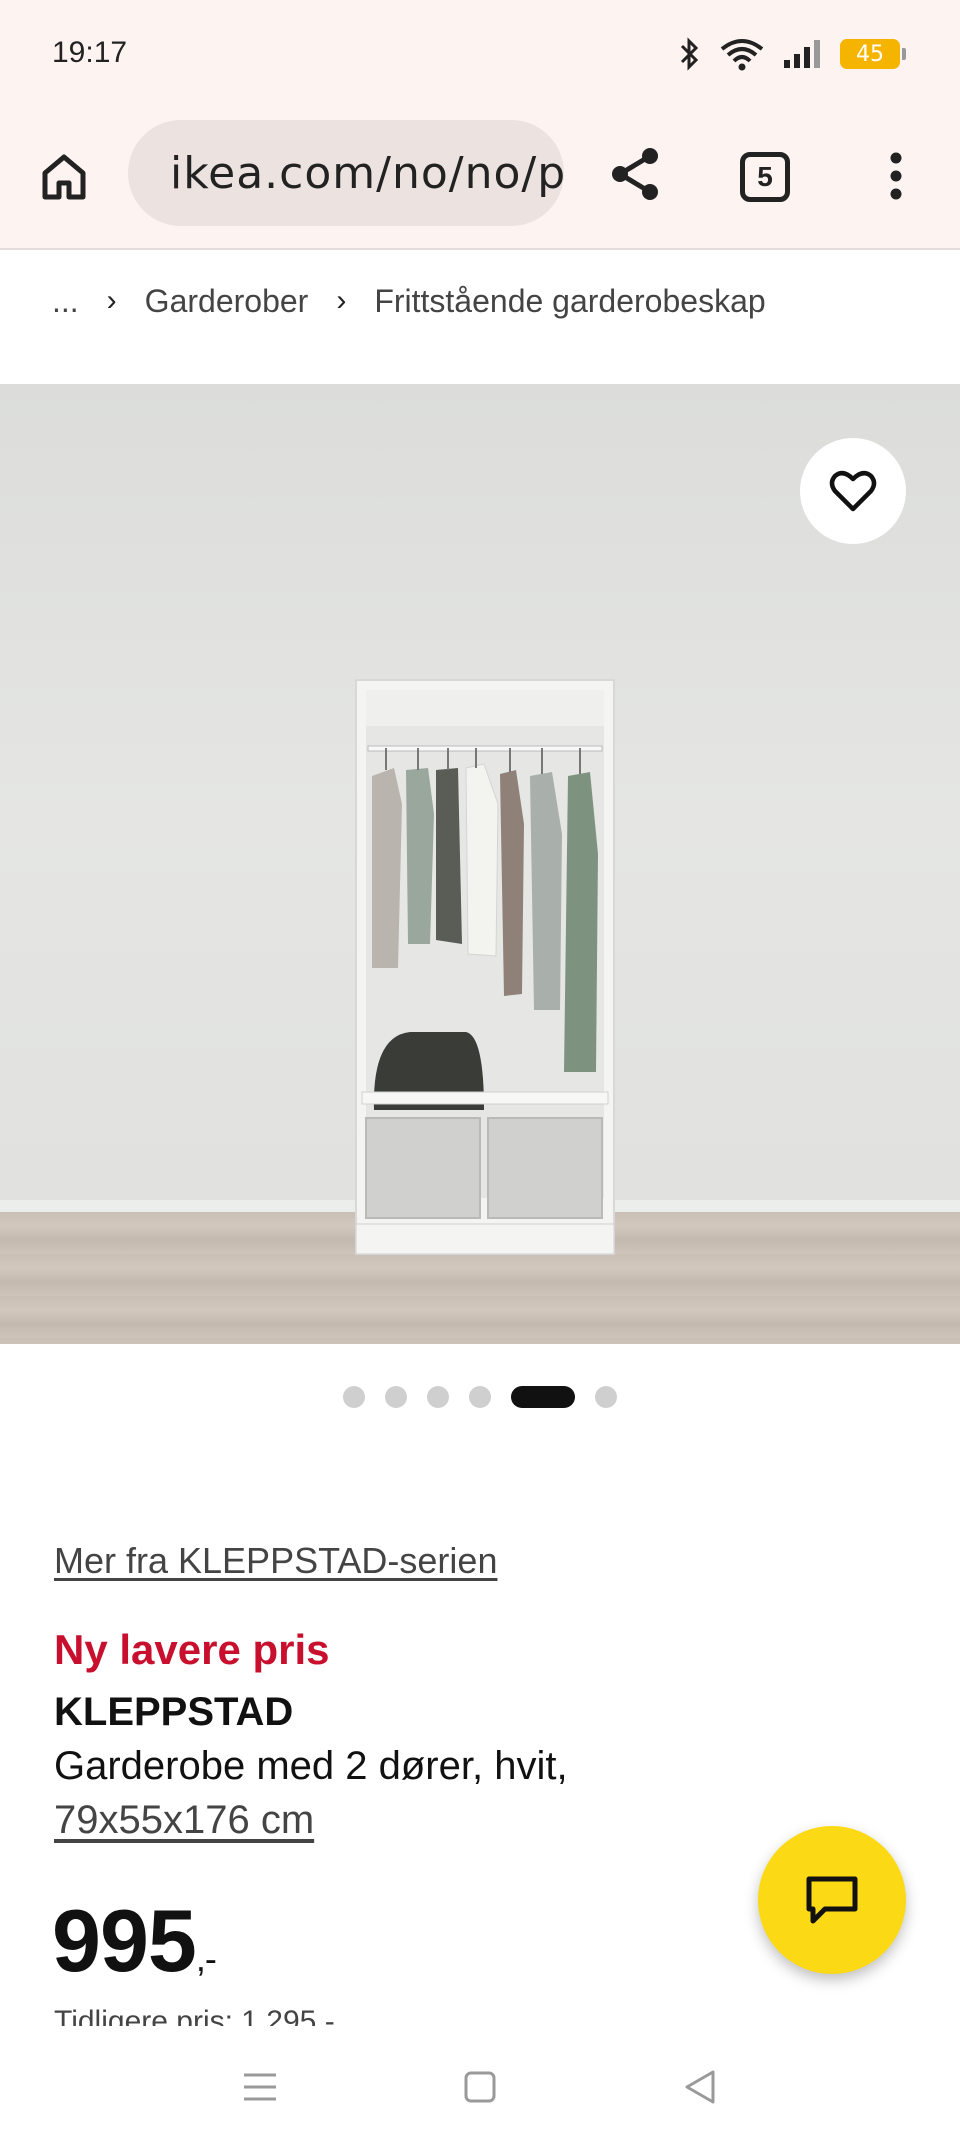  Describe the element at coordinates (480, 54) in the screenshot. I see `status-bar: 19:17 45` at that location.